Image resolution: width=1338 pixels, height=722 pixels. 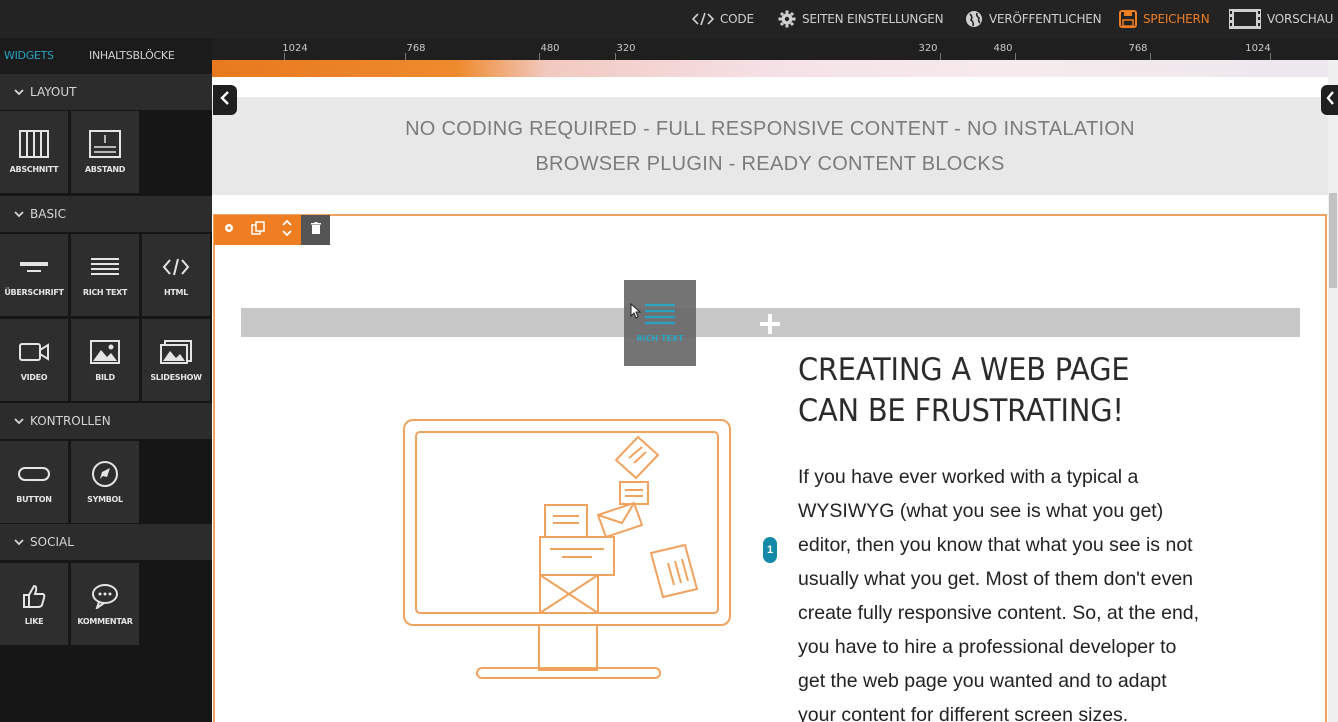 I want to click on collapse-right-panel-button, so click(x=1329, y=100).